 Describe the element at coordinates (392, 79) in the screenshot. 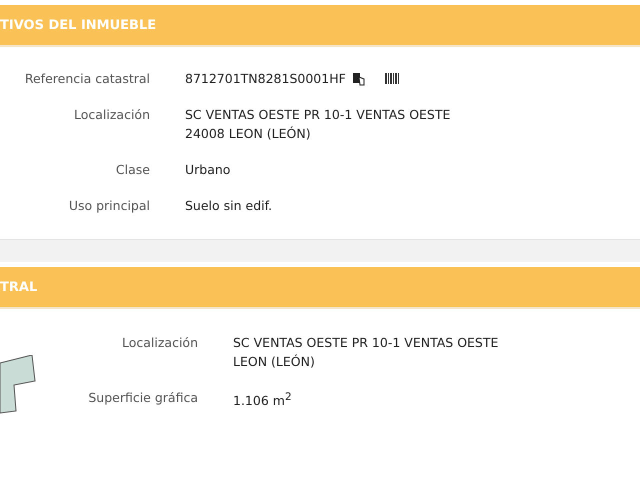

I see `barcode-icon` at that location.